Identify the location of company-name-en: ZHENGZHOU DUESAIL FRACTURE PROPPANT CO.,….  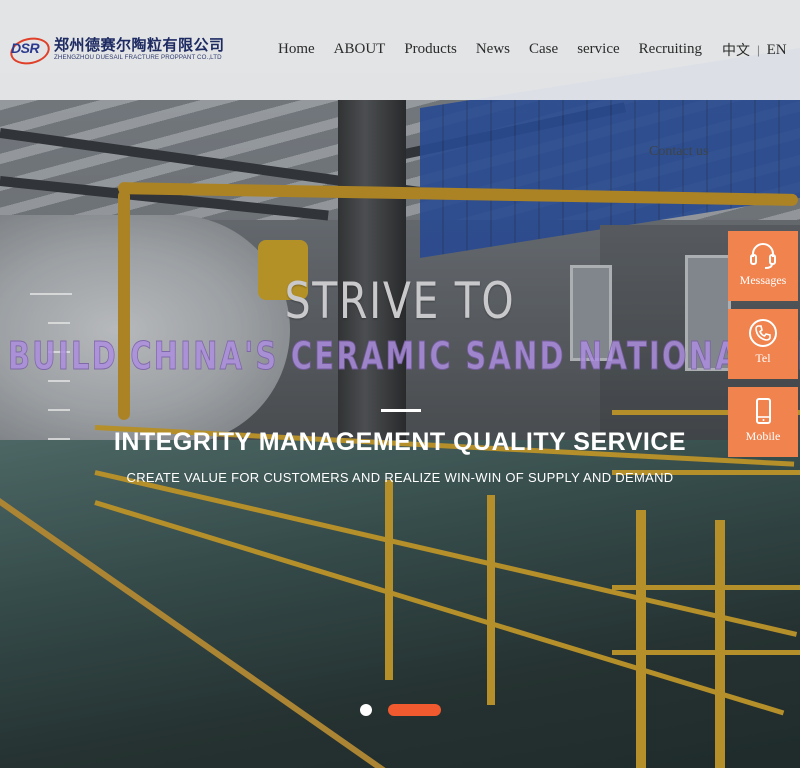
(138, 57).